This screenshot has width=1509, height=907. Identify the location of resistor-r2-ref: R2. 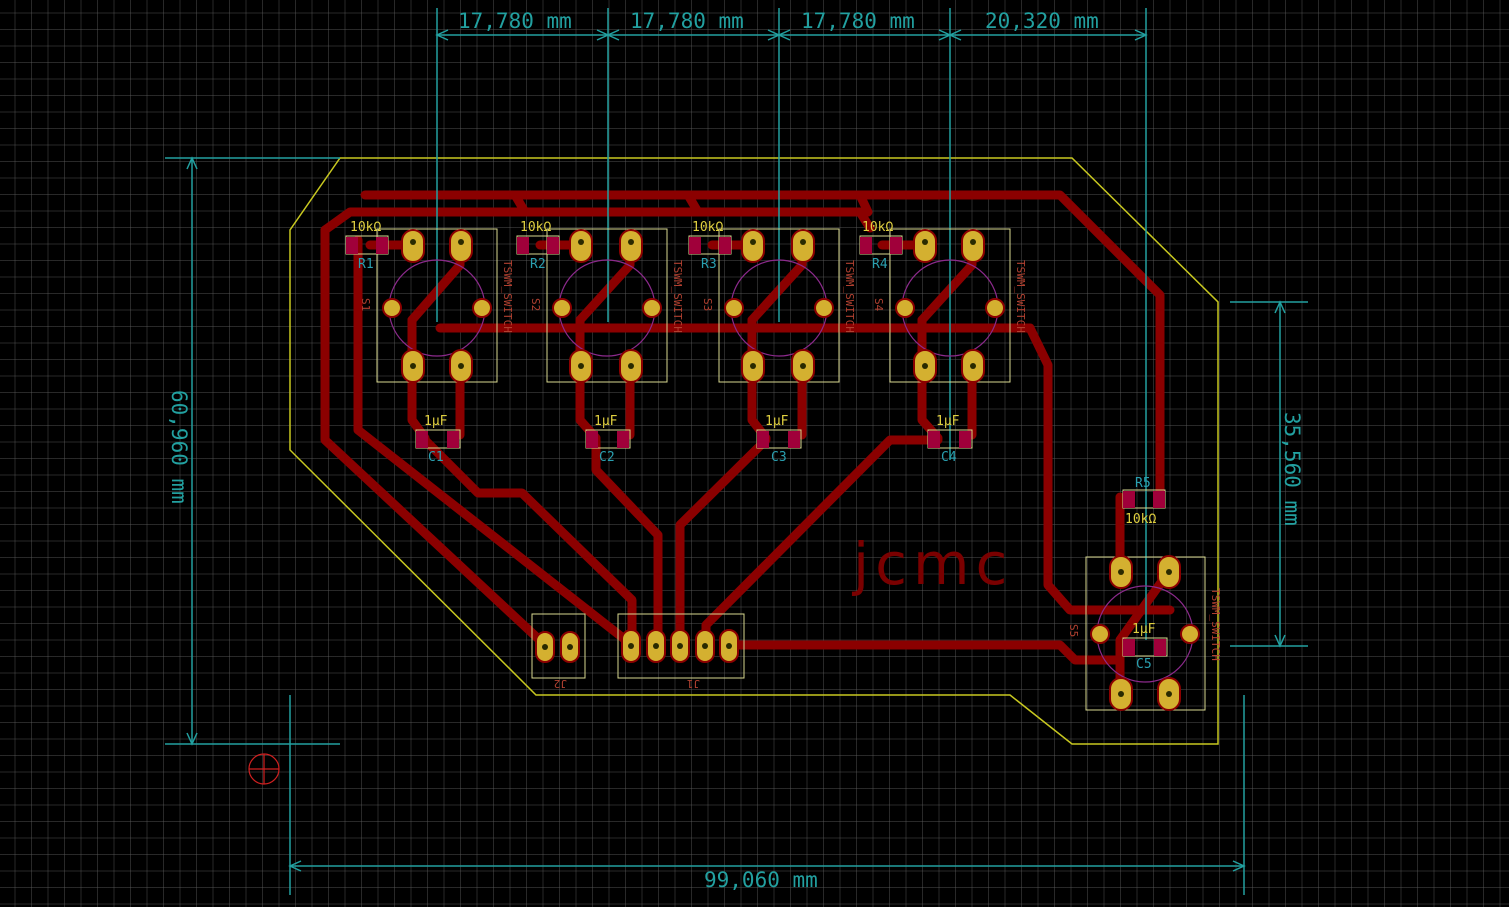
(538, 264).